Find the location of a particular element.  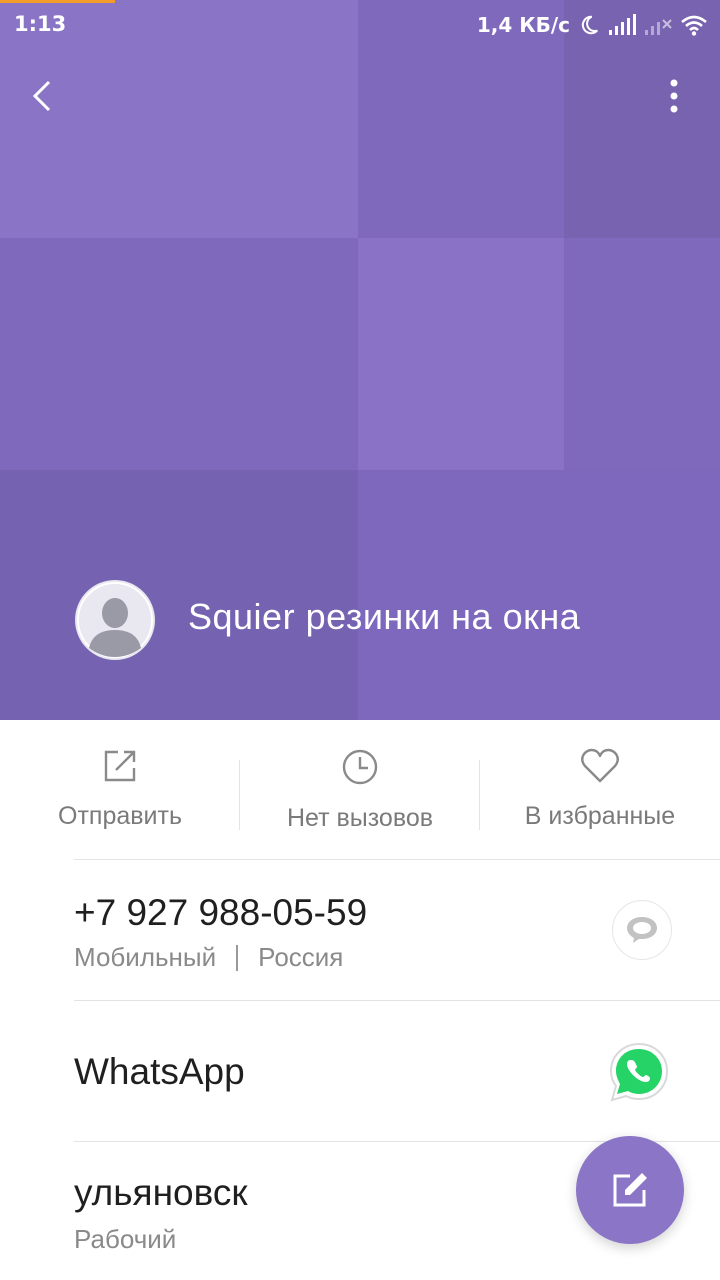

share-label: Отправить is located at coordinates (120, 816).